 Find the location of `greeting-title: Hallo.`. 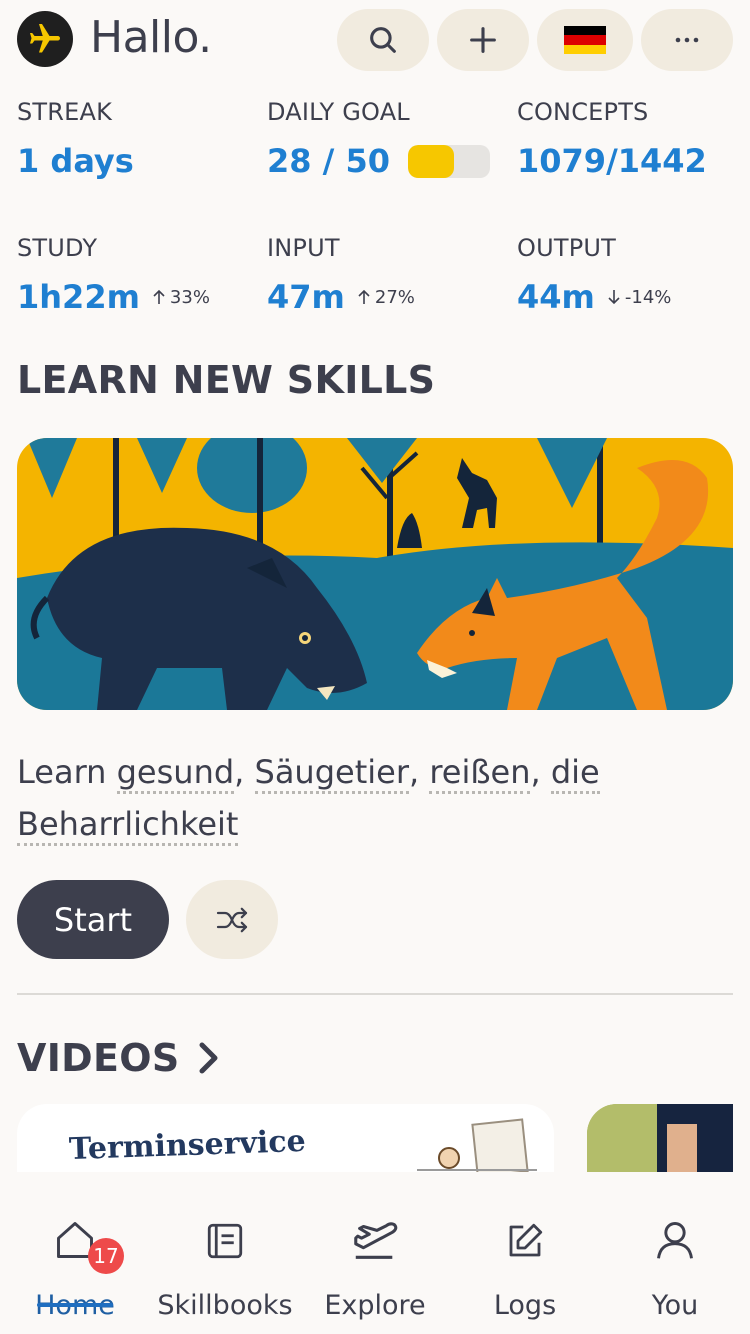

greeting-title: Hallo. is located at coordinates (151, 37).